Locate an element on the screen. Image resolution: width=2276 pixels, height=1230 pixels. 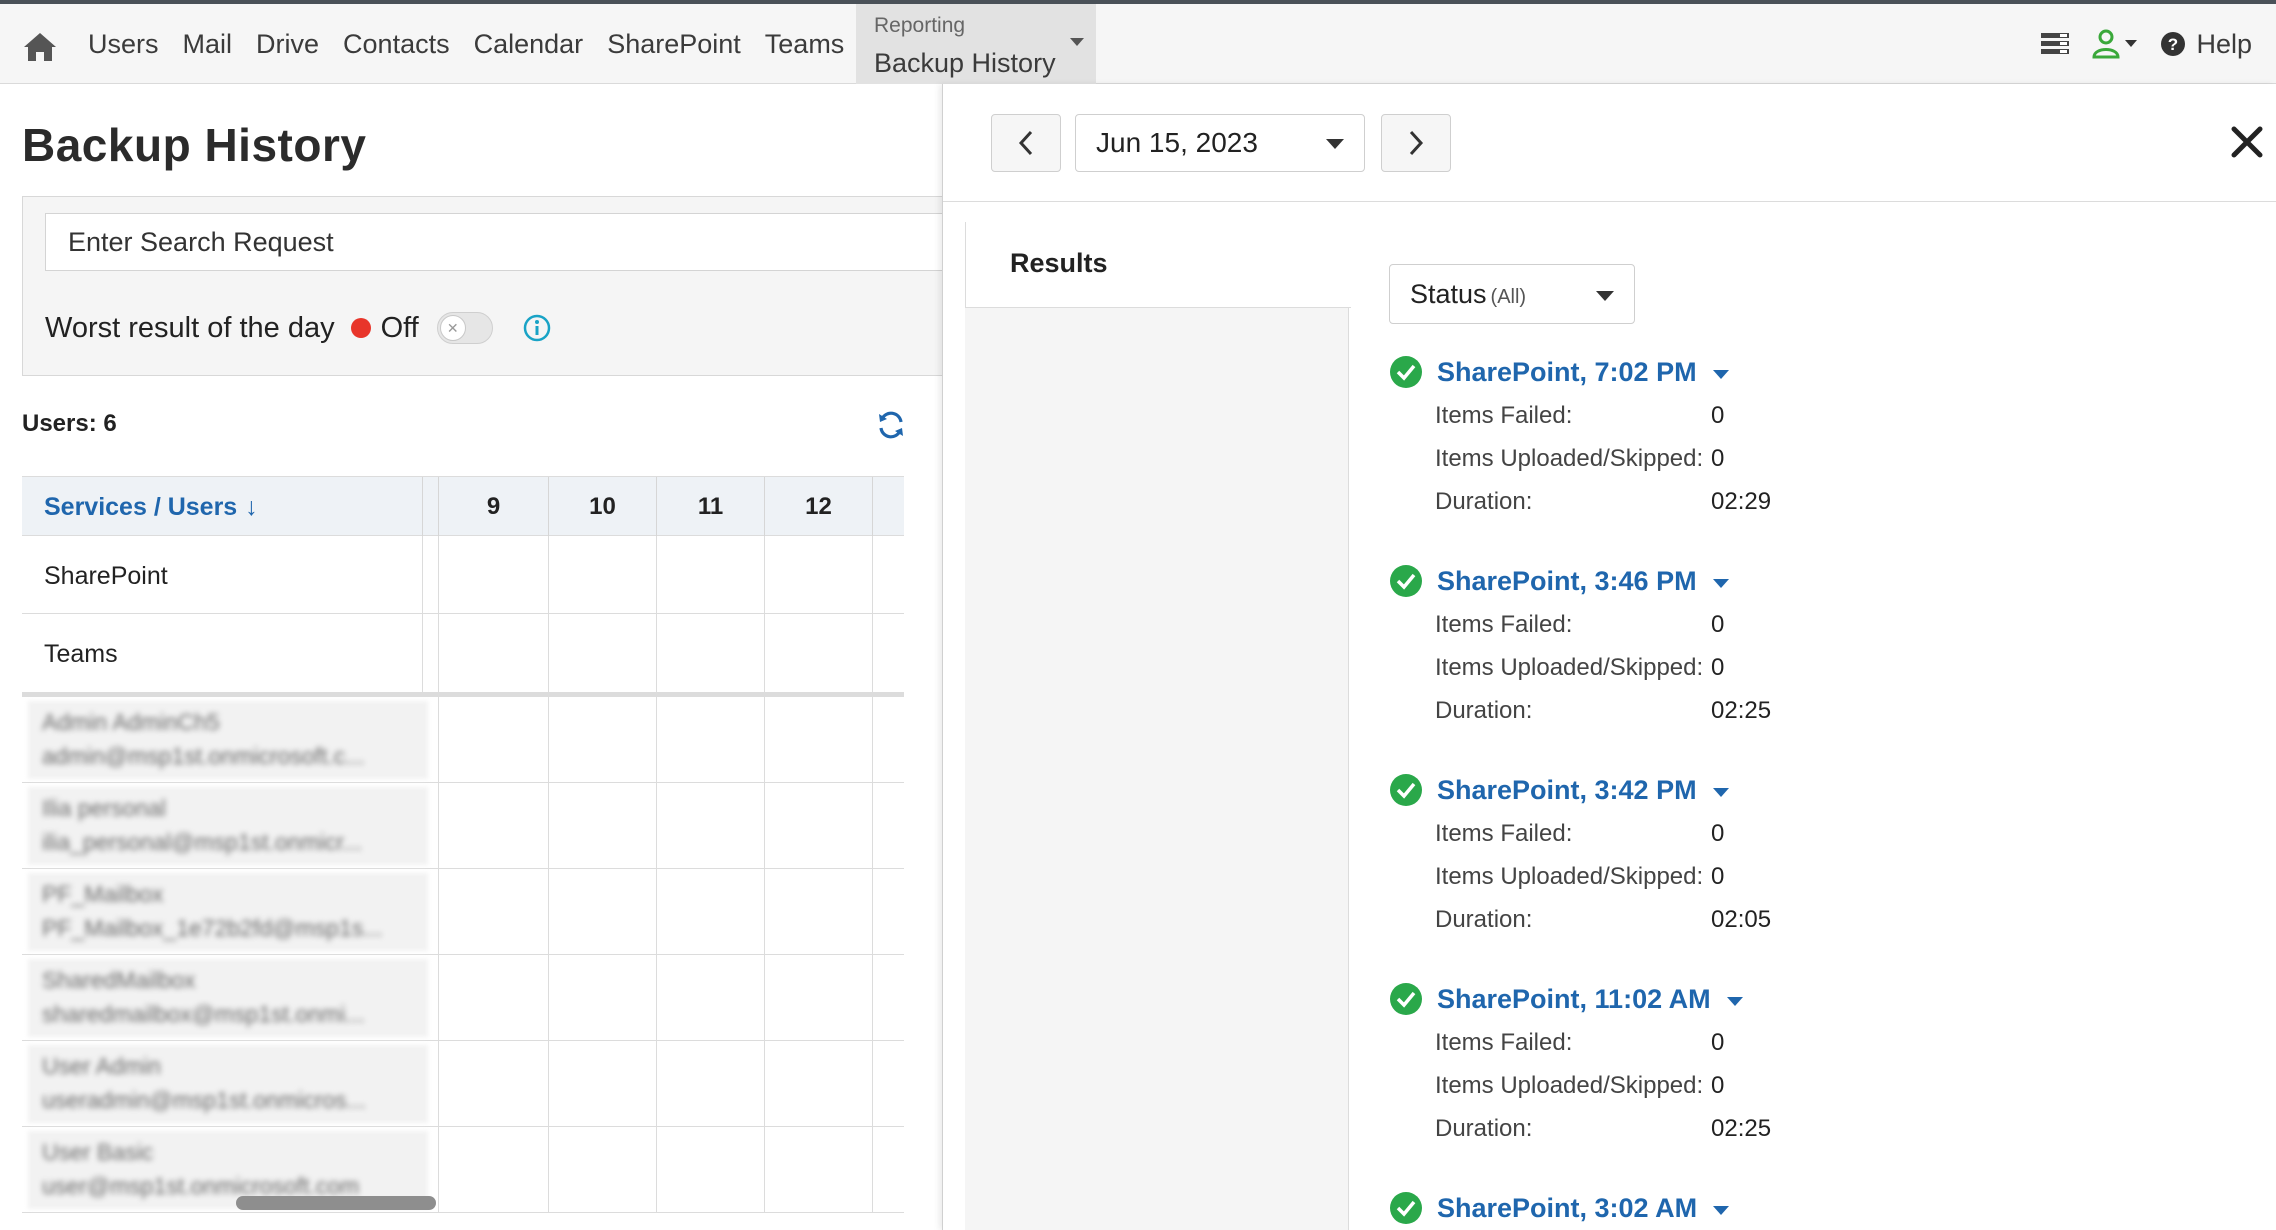
entry-title: SharePoint, 7:02 PM is located at coordinates (1567, 372).